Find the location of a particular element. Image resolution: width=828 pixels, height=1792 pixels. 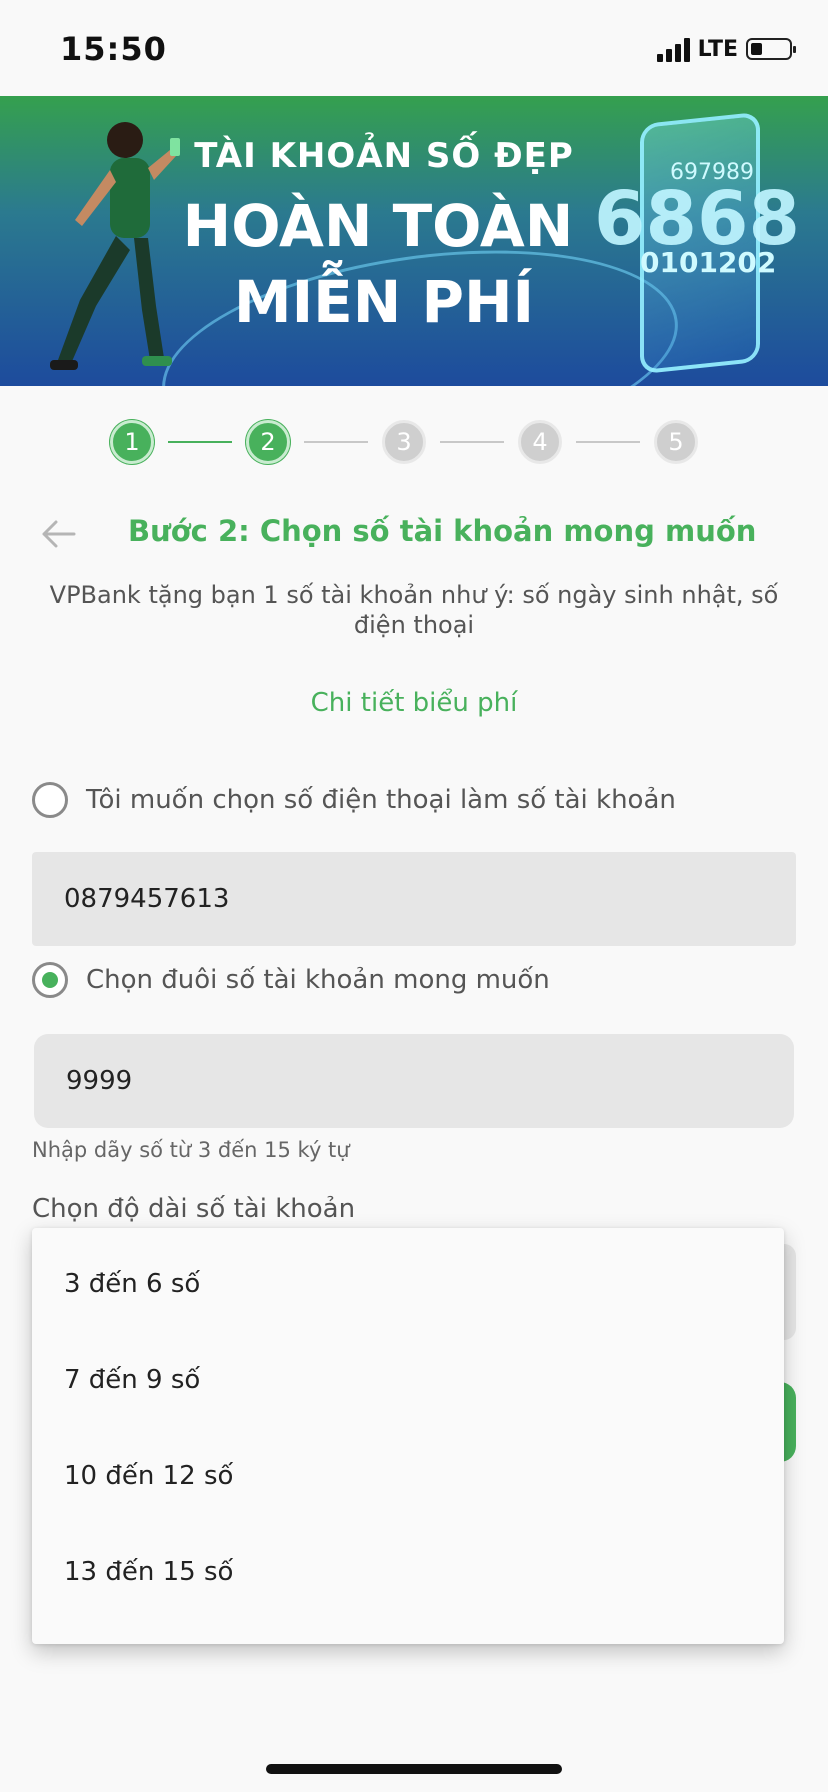

progress-stepper: 1 2 3 4 5 is located at coordinates (414, 443).